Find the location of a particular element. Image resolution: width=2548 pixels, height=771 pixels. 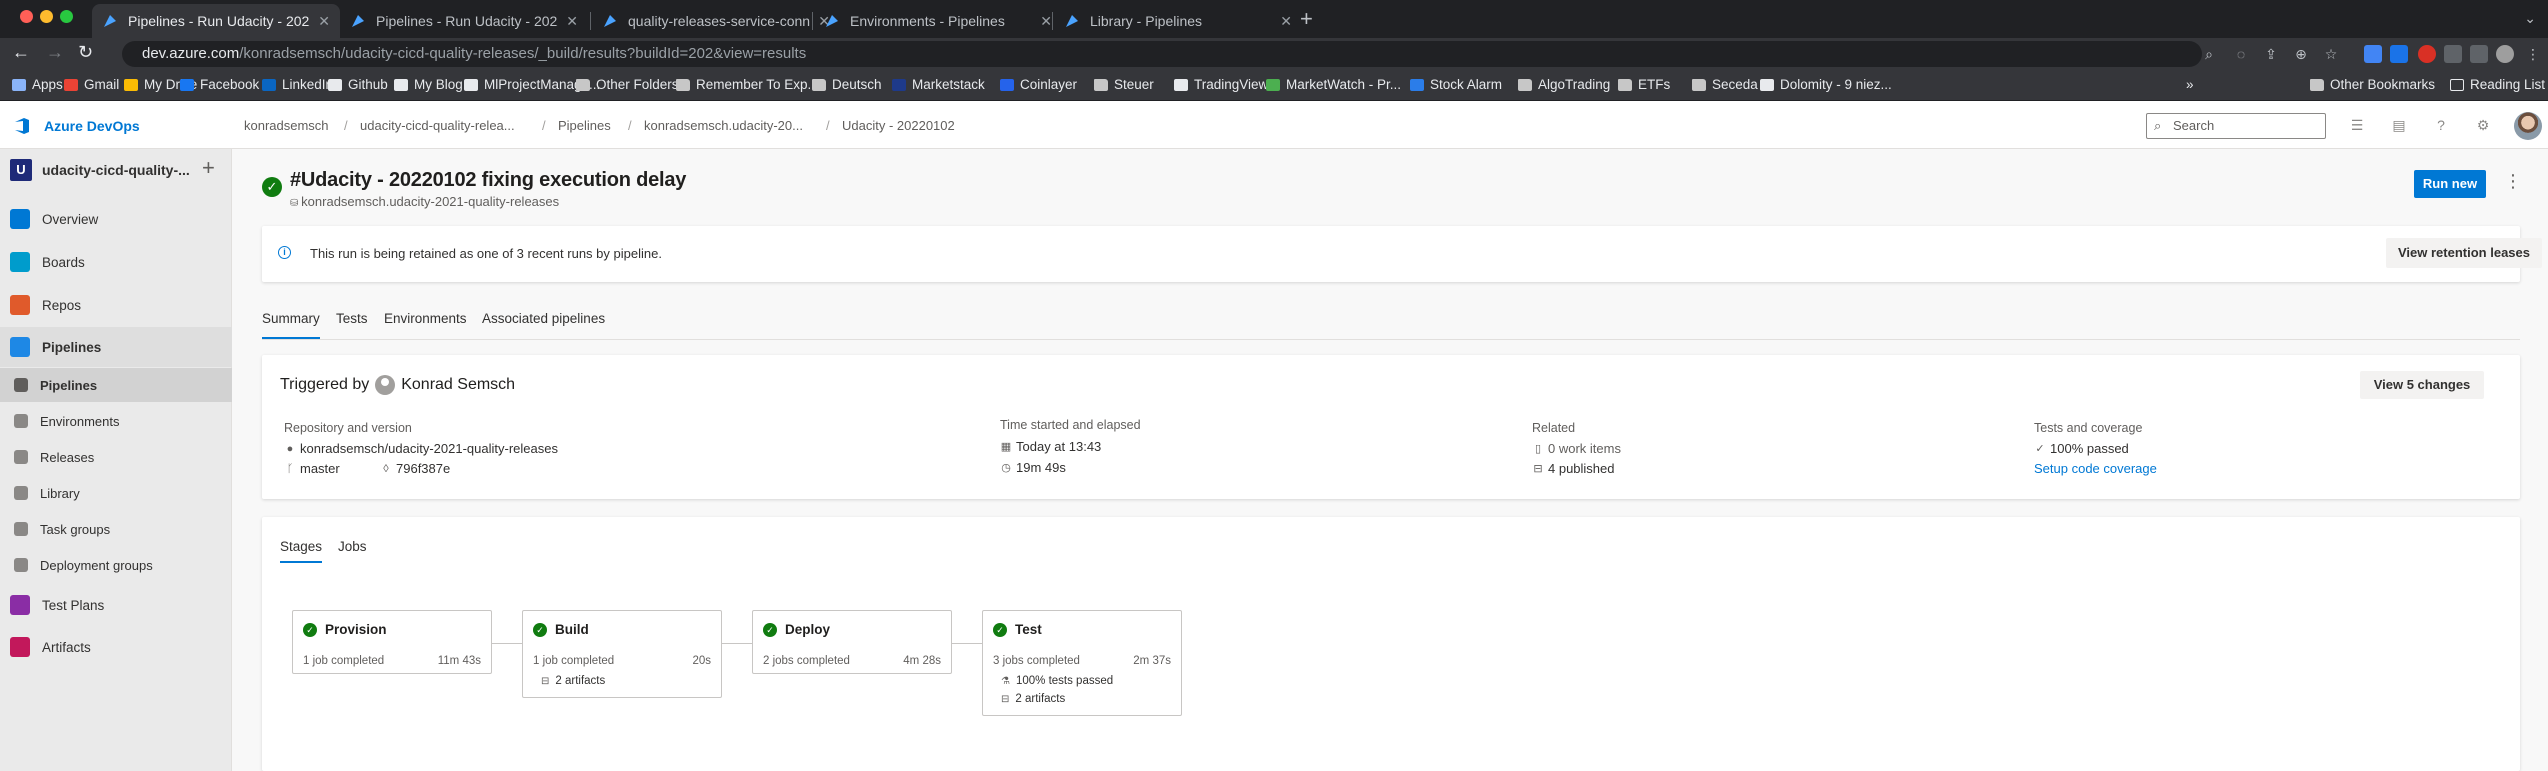

project-badge: U is located at coordinates (21, 170).